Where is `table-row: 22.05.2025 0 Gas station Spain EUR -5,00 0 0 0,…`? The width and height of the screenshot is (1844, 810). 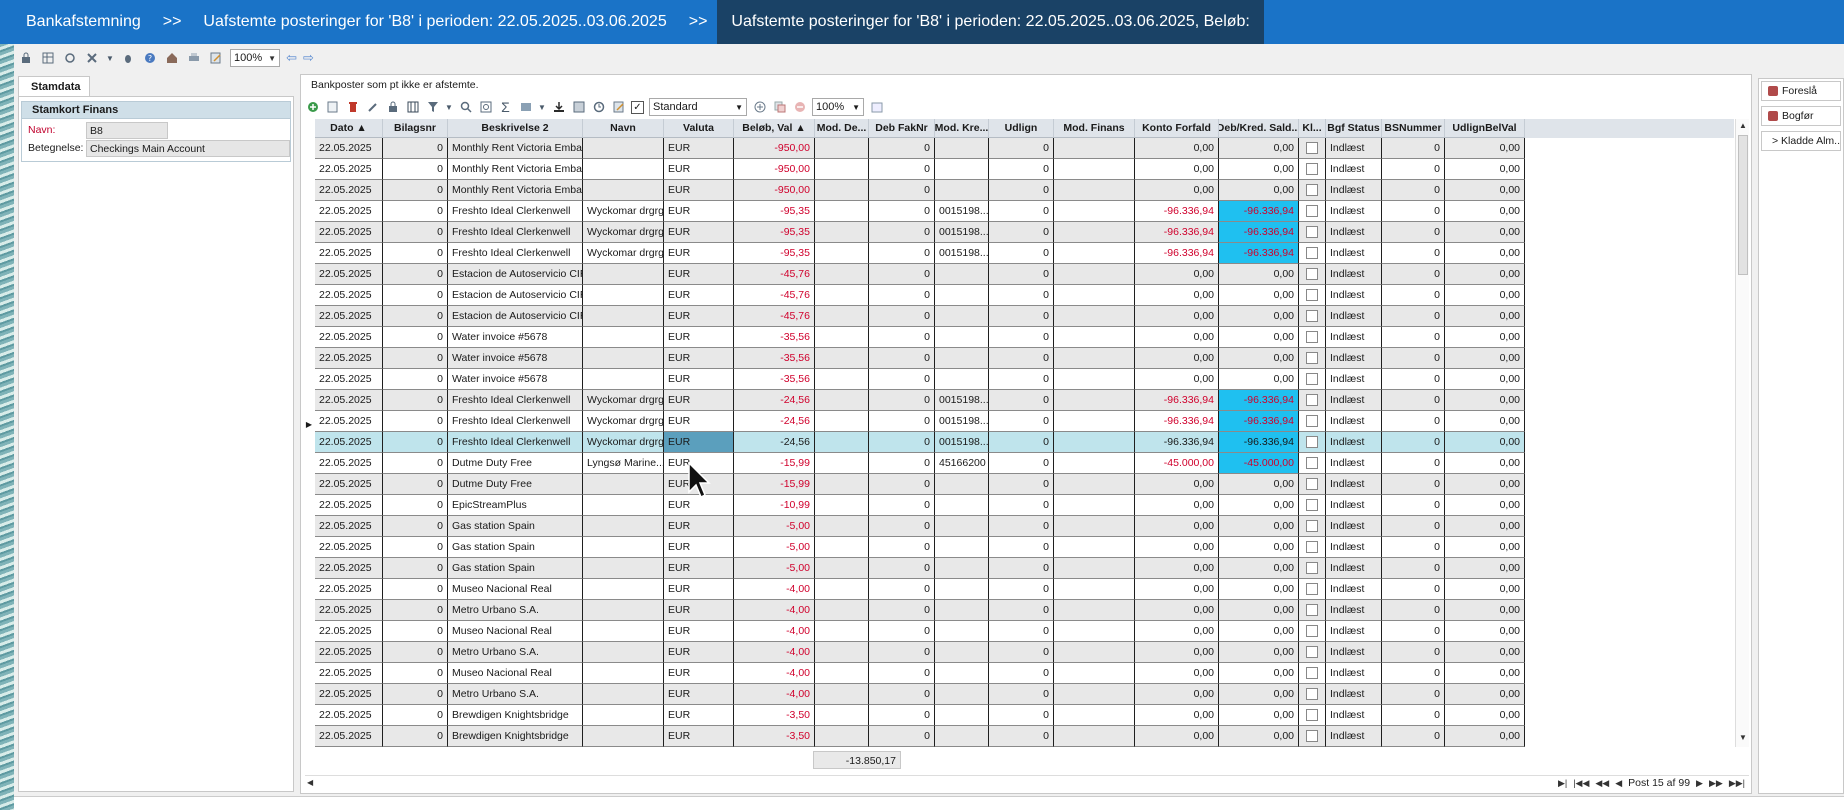 table-row: 22.05.2025 0 Gas station Spain EUR -5,00 0 0 0,… is located at coordinates (1024, 568).